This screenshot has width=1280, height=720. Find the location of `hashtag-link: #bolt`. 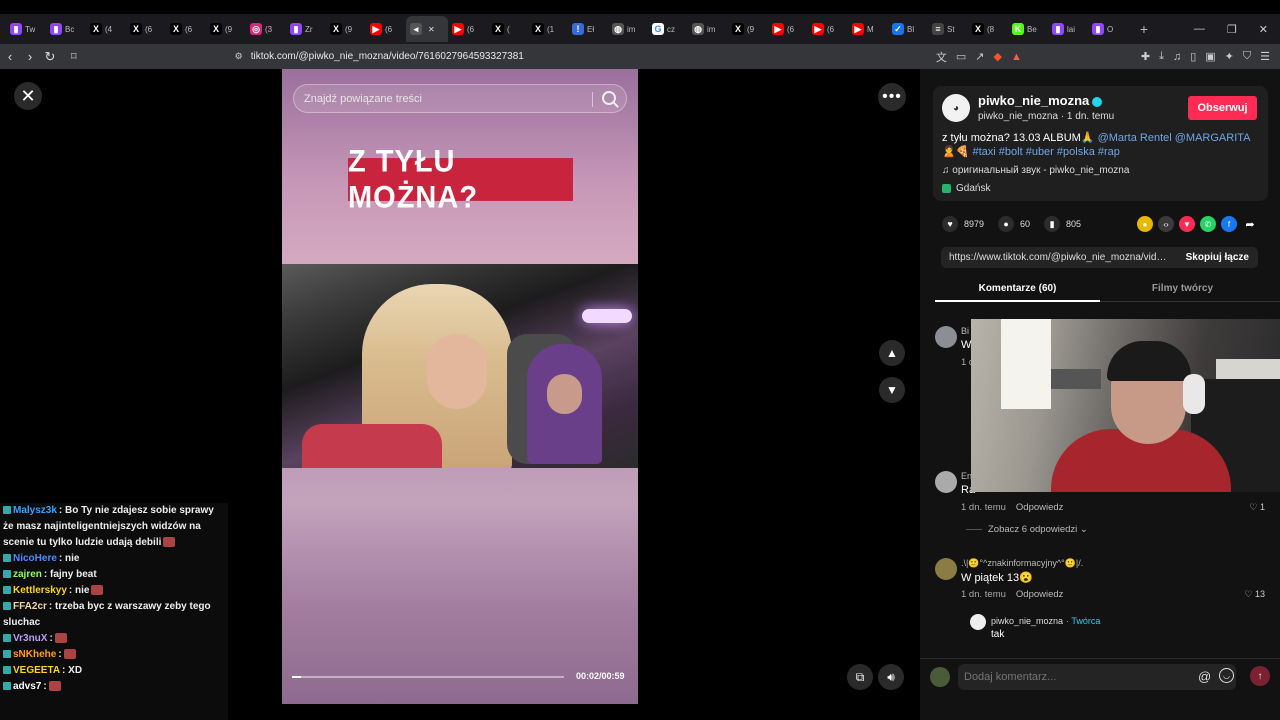

hashtag-link: #bolt is located at coordinates (1011, 152).